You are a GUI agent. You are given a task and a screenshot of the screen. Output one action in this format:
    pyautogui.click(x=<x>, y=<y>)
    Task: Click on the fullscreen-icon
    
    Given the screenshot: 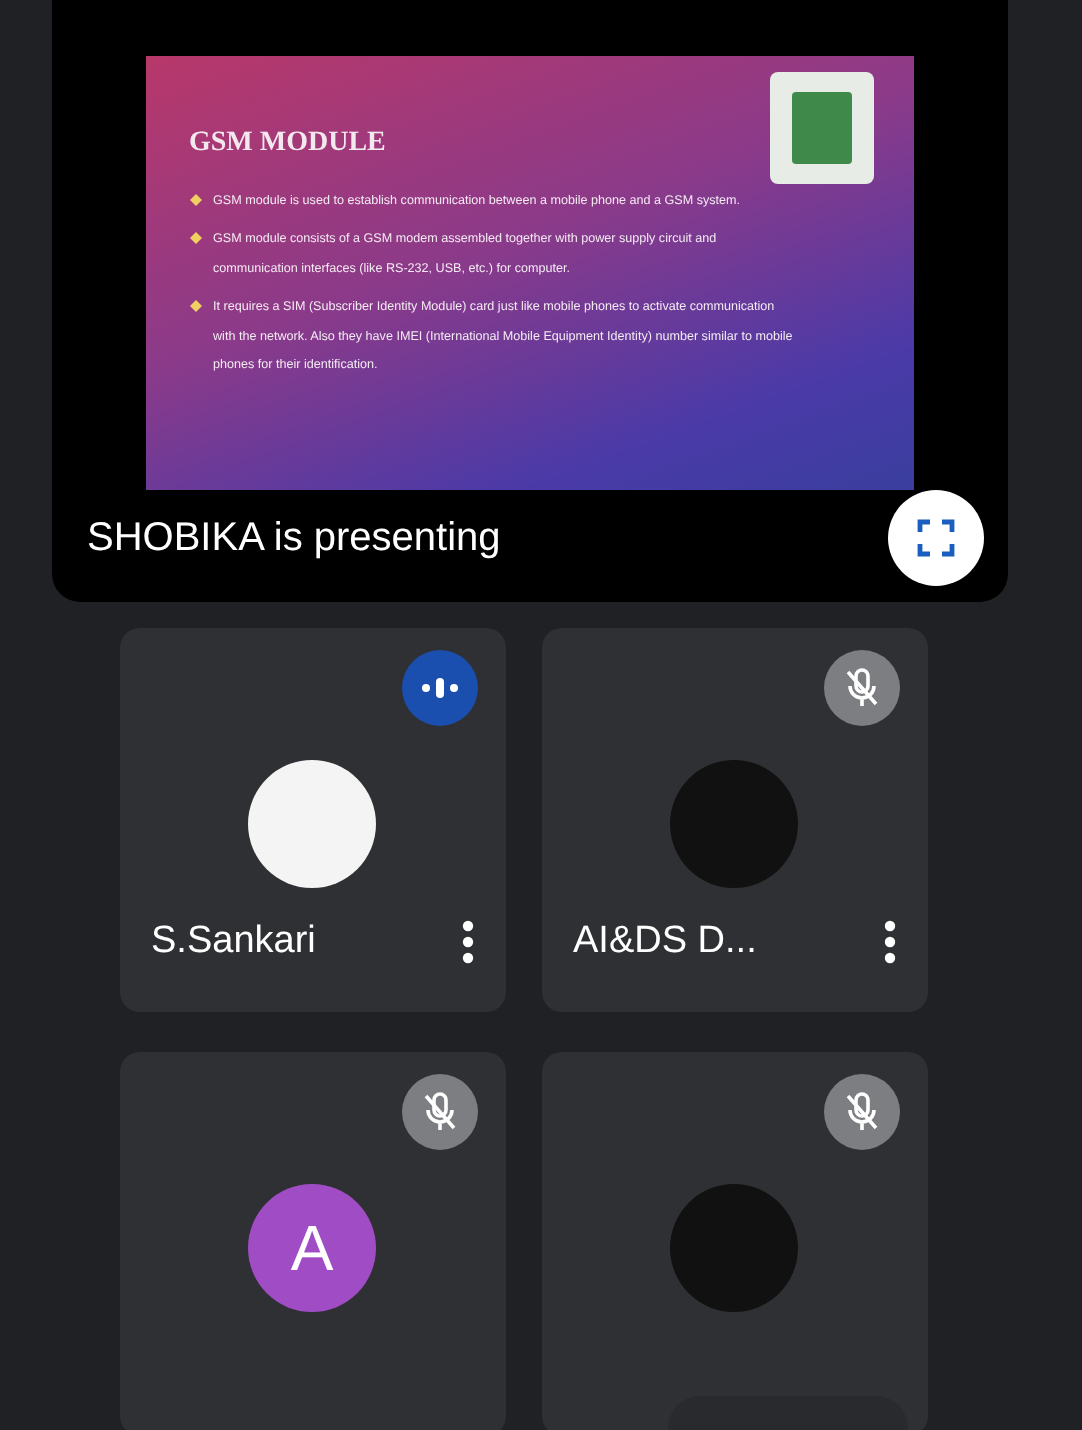 What is the action you would take?
    pyautogui.click(x=935, y=538)
    